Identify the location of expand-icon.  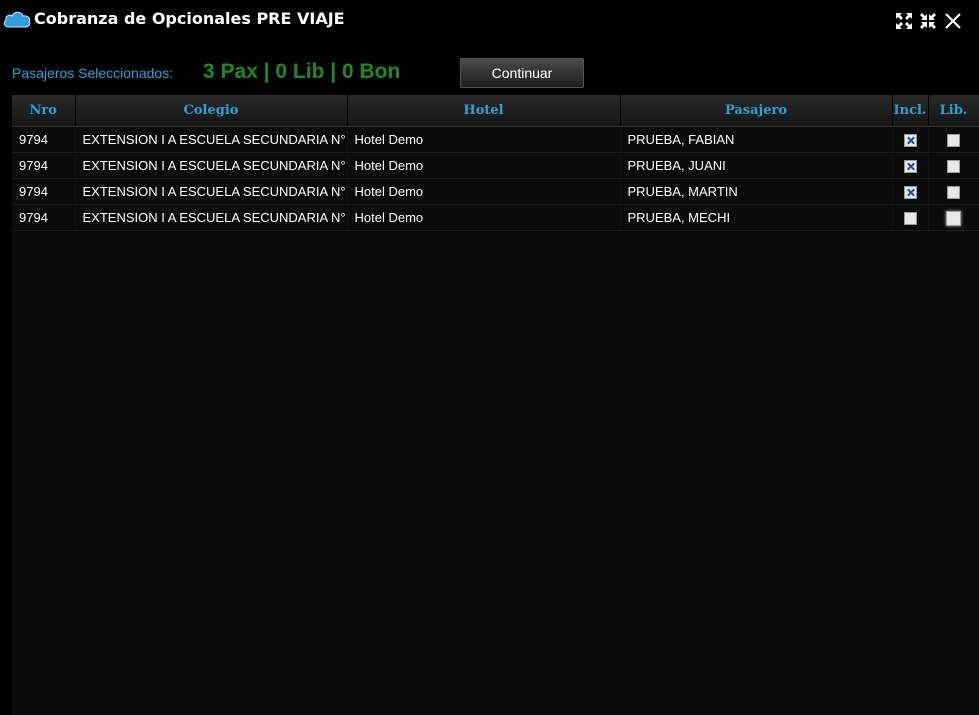
(928, 21).